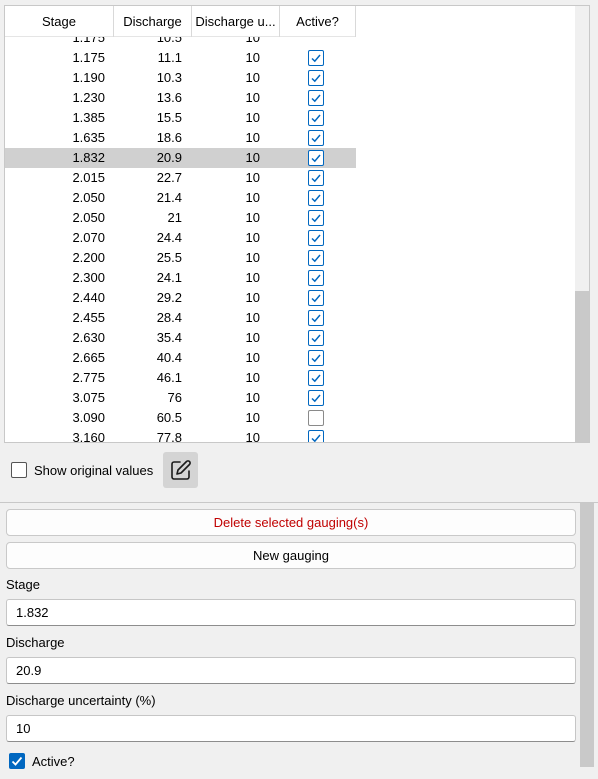  I want to click on table-row: 1.832 20.9 10, so click(180, 158).